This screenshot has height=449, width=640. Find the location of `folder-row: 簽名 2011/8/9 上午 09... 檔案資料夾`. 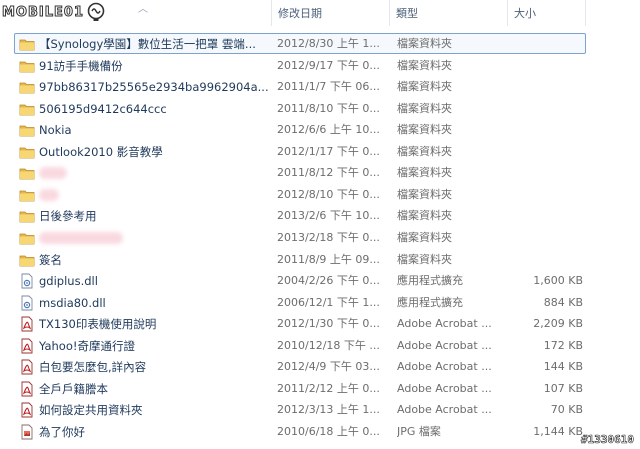

folder-row: 簽名 2011/8/9 上午 09... 檔案資料夾 is located at coordinates (300, 259).